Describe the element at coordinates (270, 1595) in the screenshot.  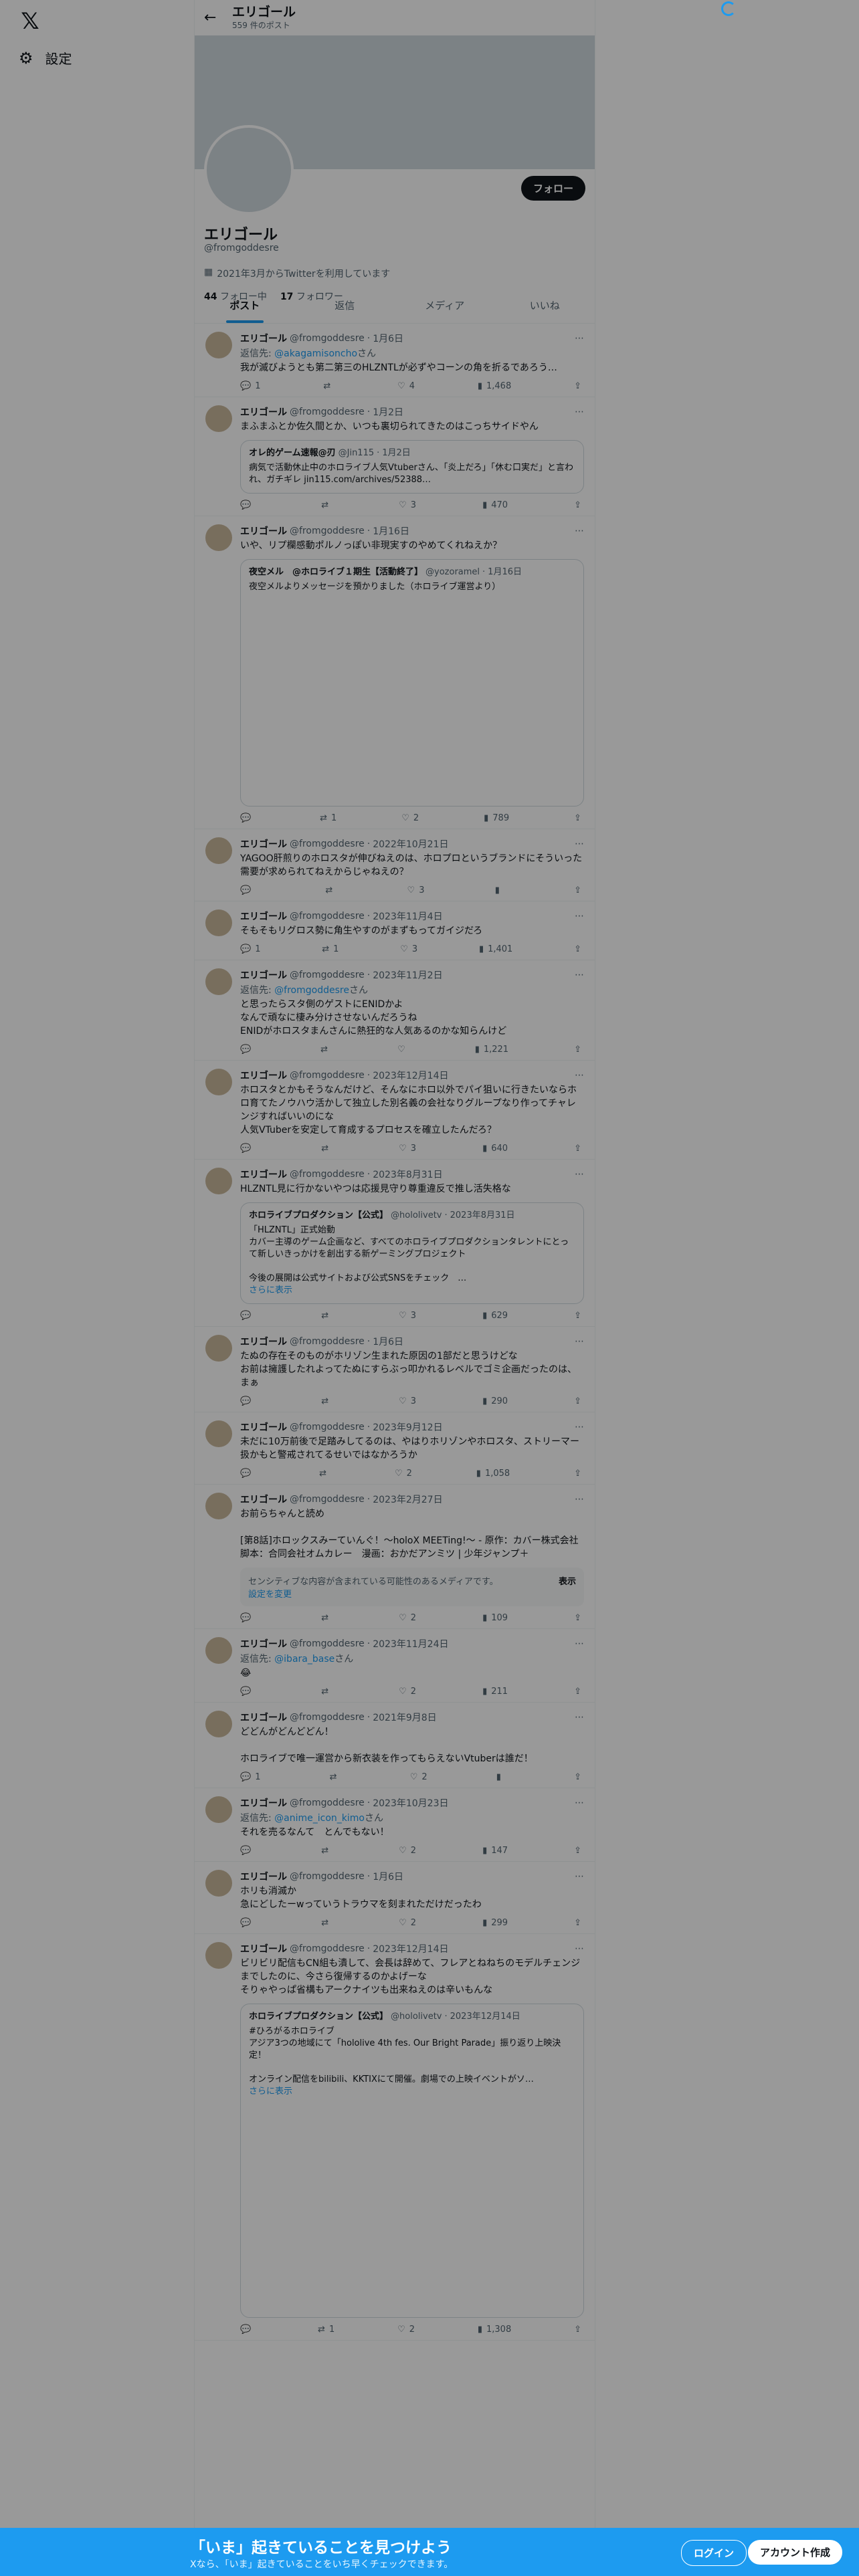
I see `sensitive-settings-link: 設定を変更` at that location.